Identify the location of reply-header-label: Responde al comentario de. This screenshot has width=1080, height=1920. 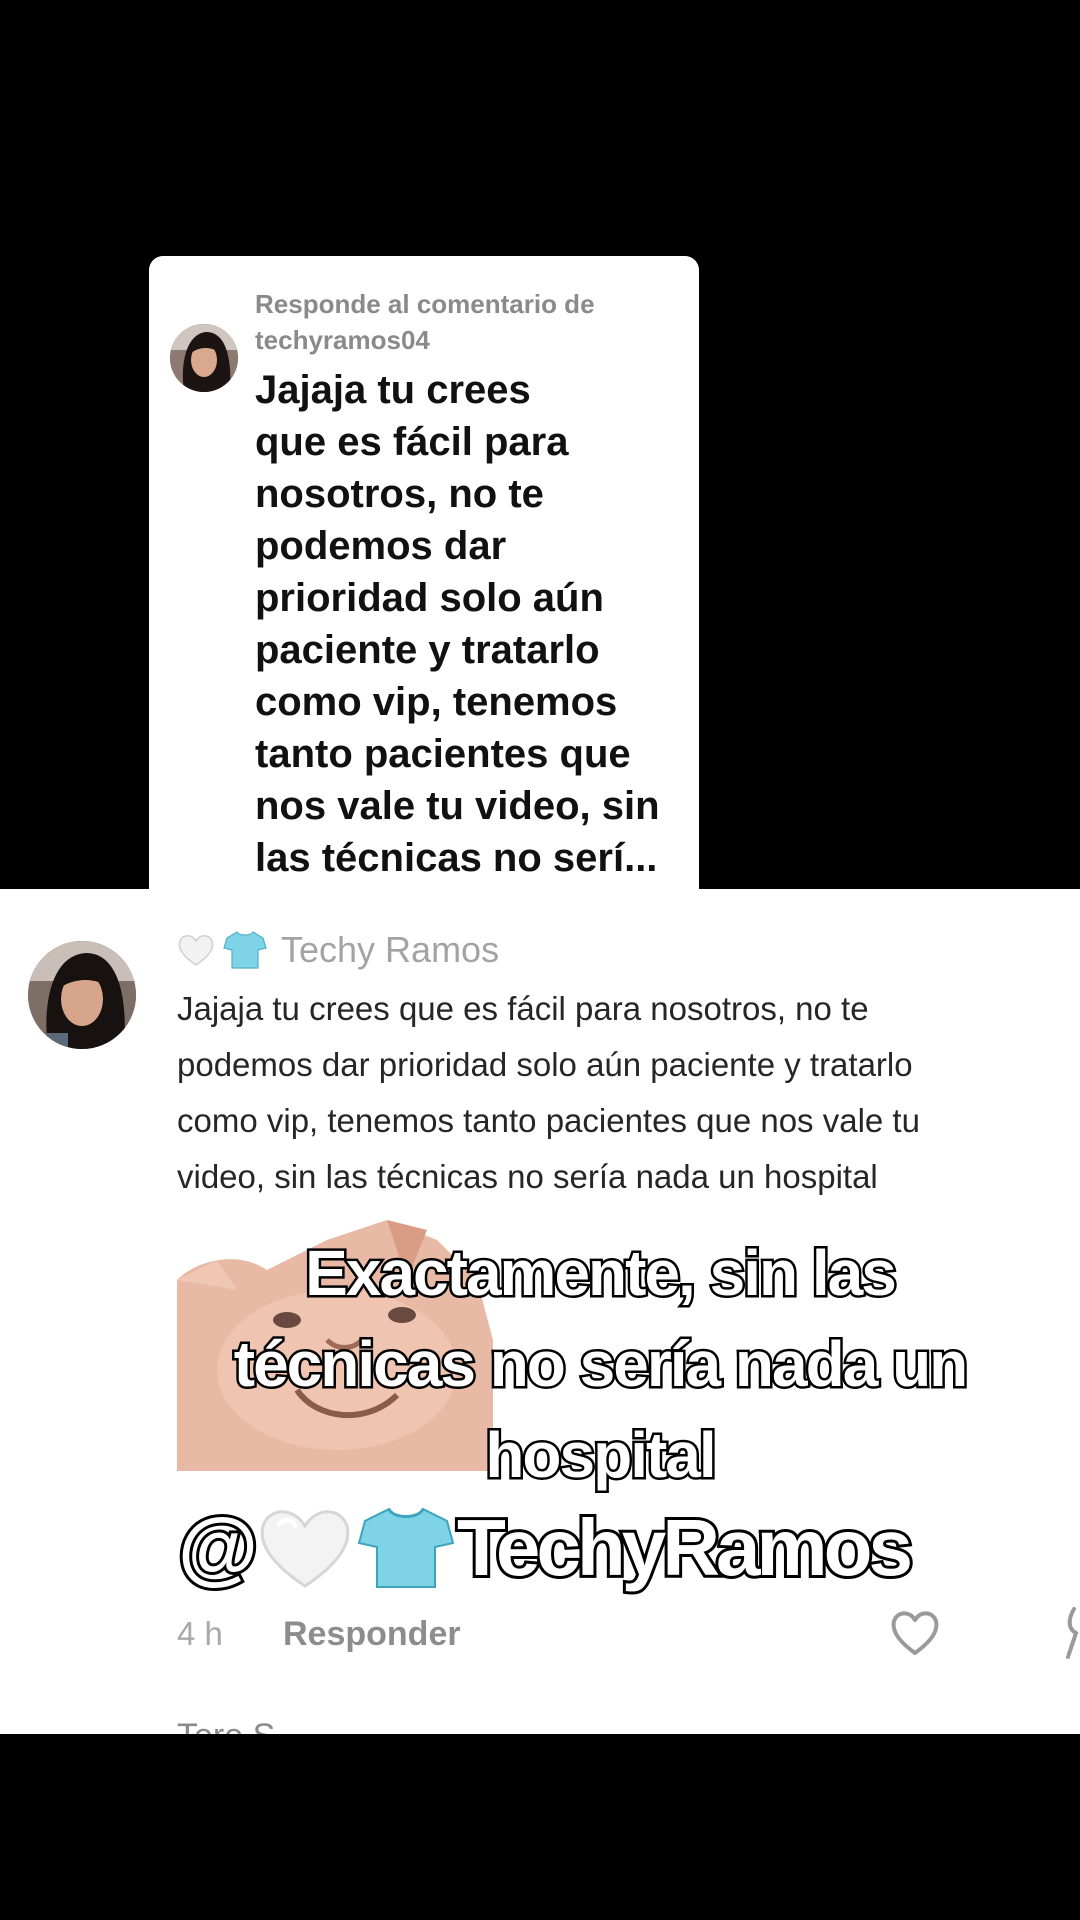
(425, 304).